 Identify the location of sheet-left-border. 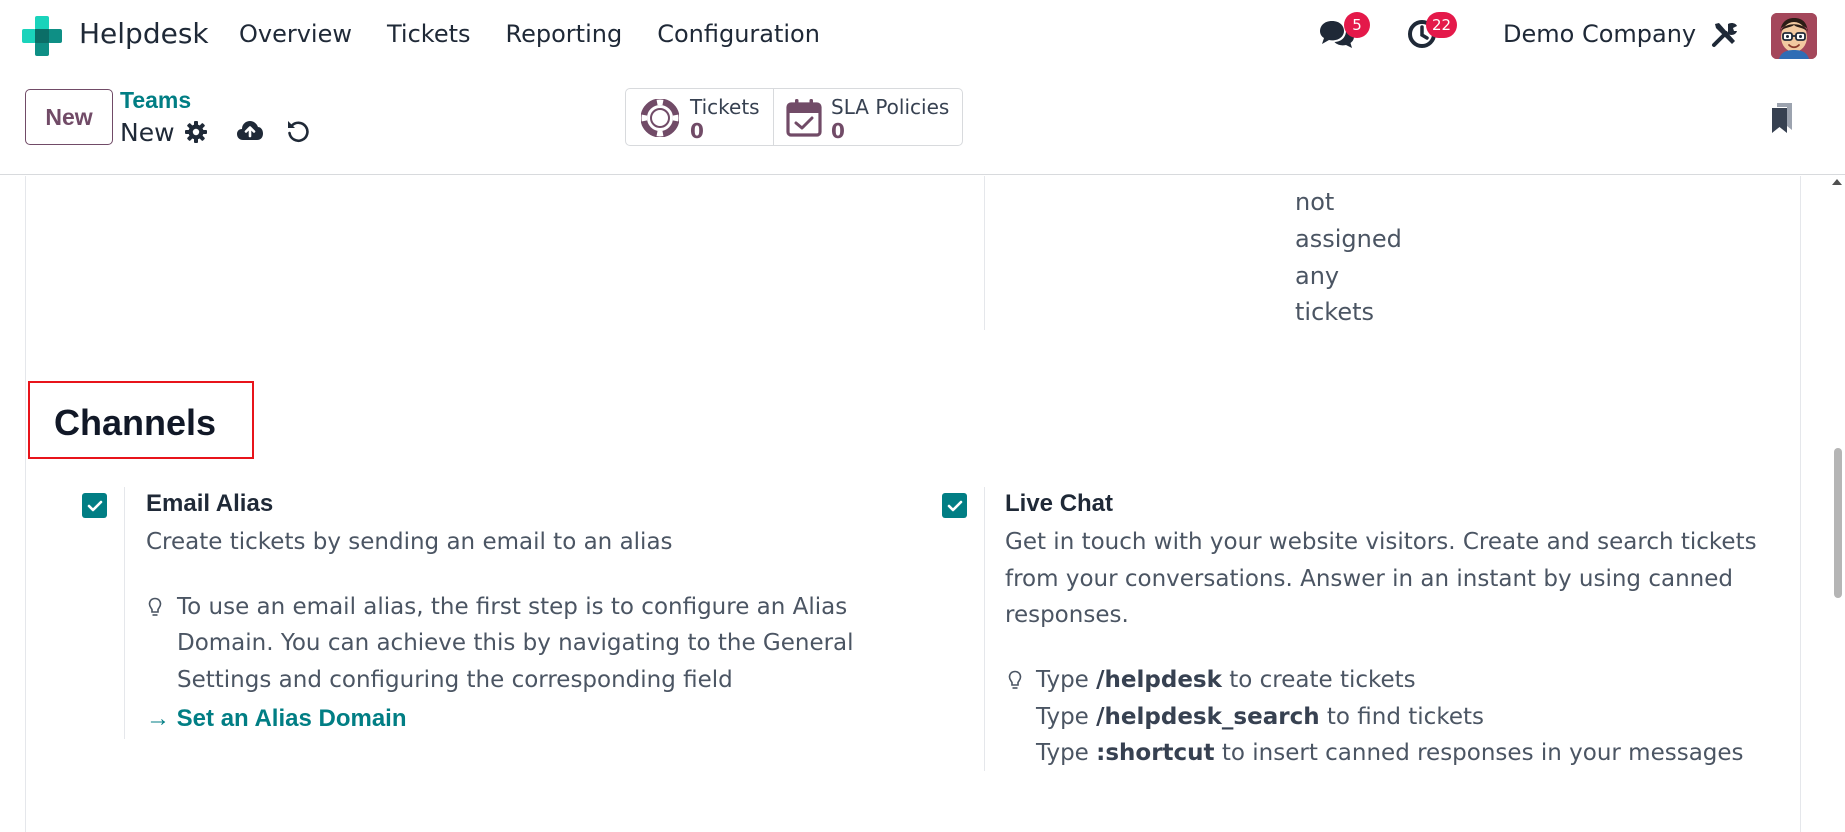
(25, 504).